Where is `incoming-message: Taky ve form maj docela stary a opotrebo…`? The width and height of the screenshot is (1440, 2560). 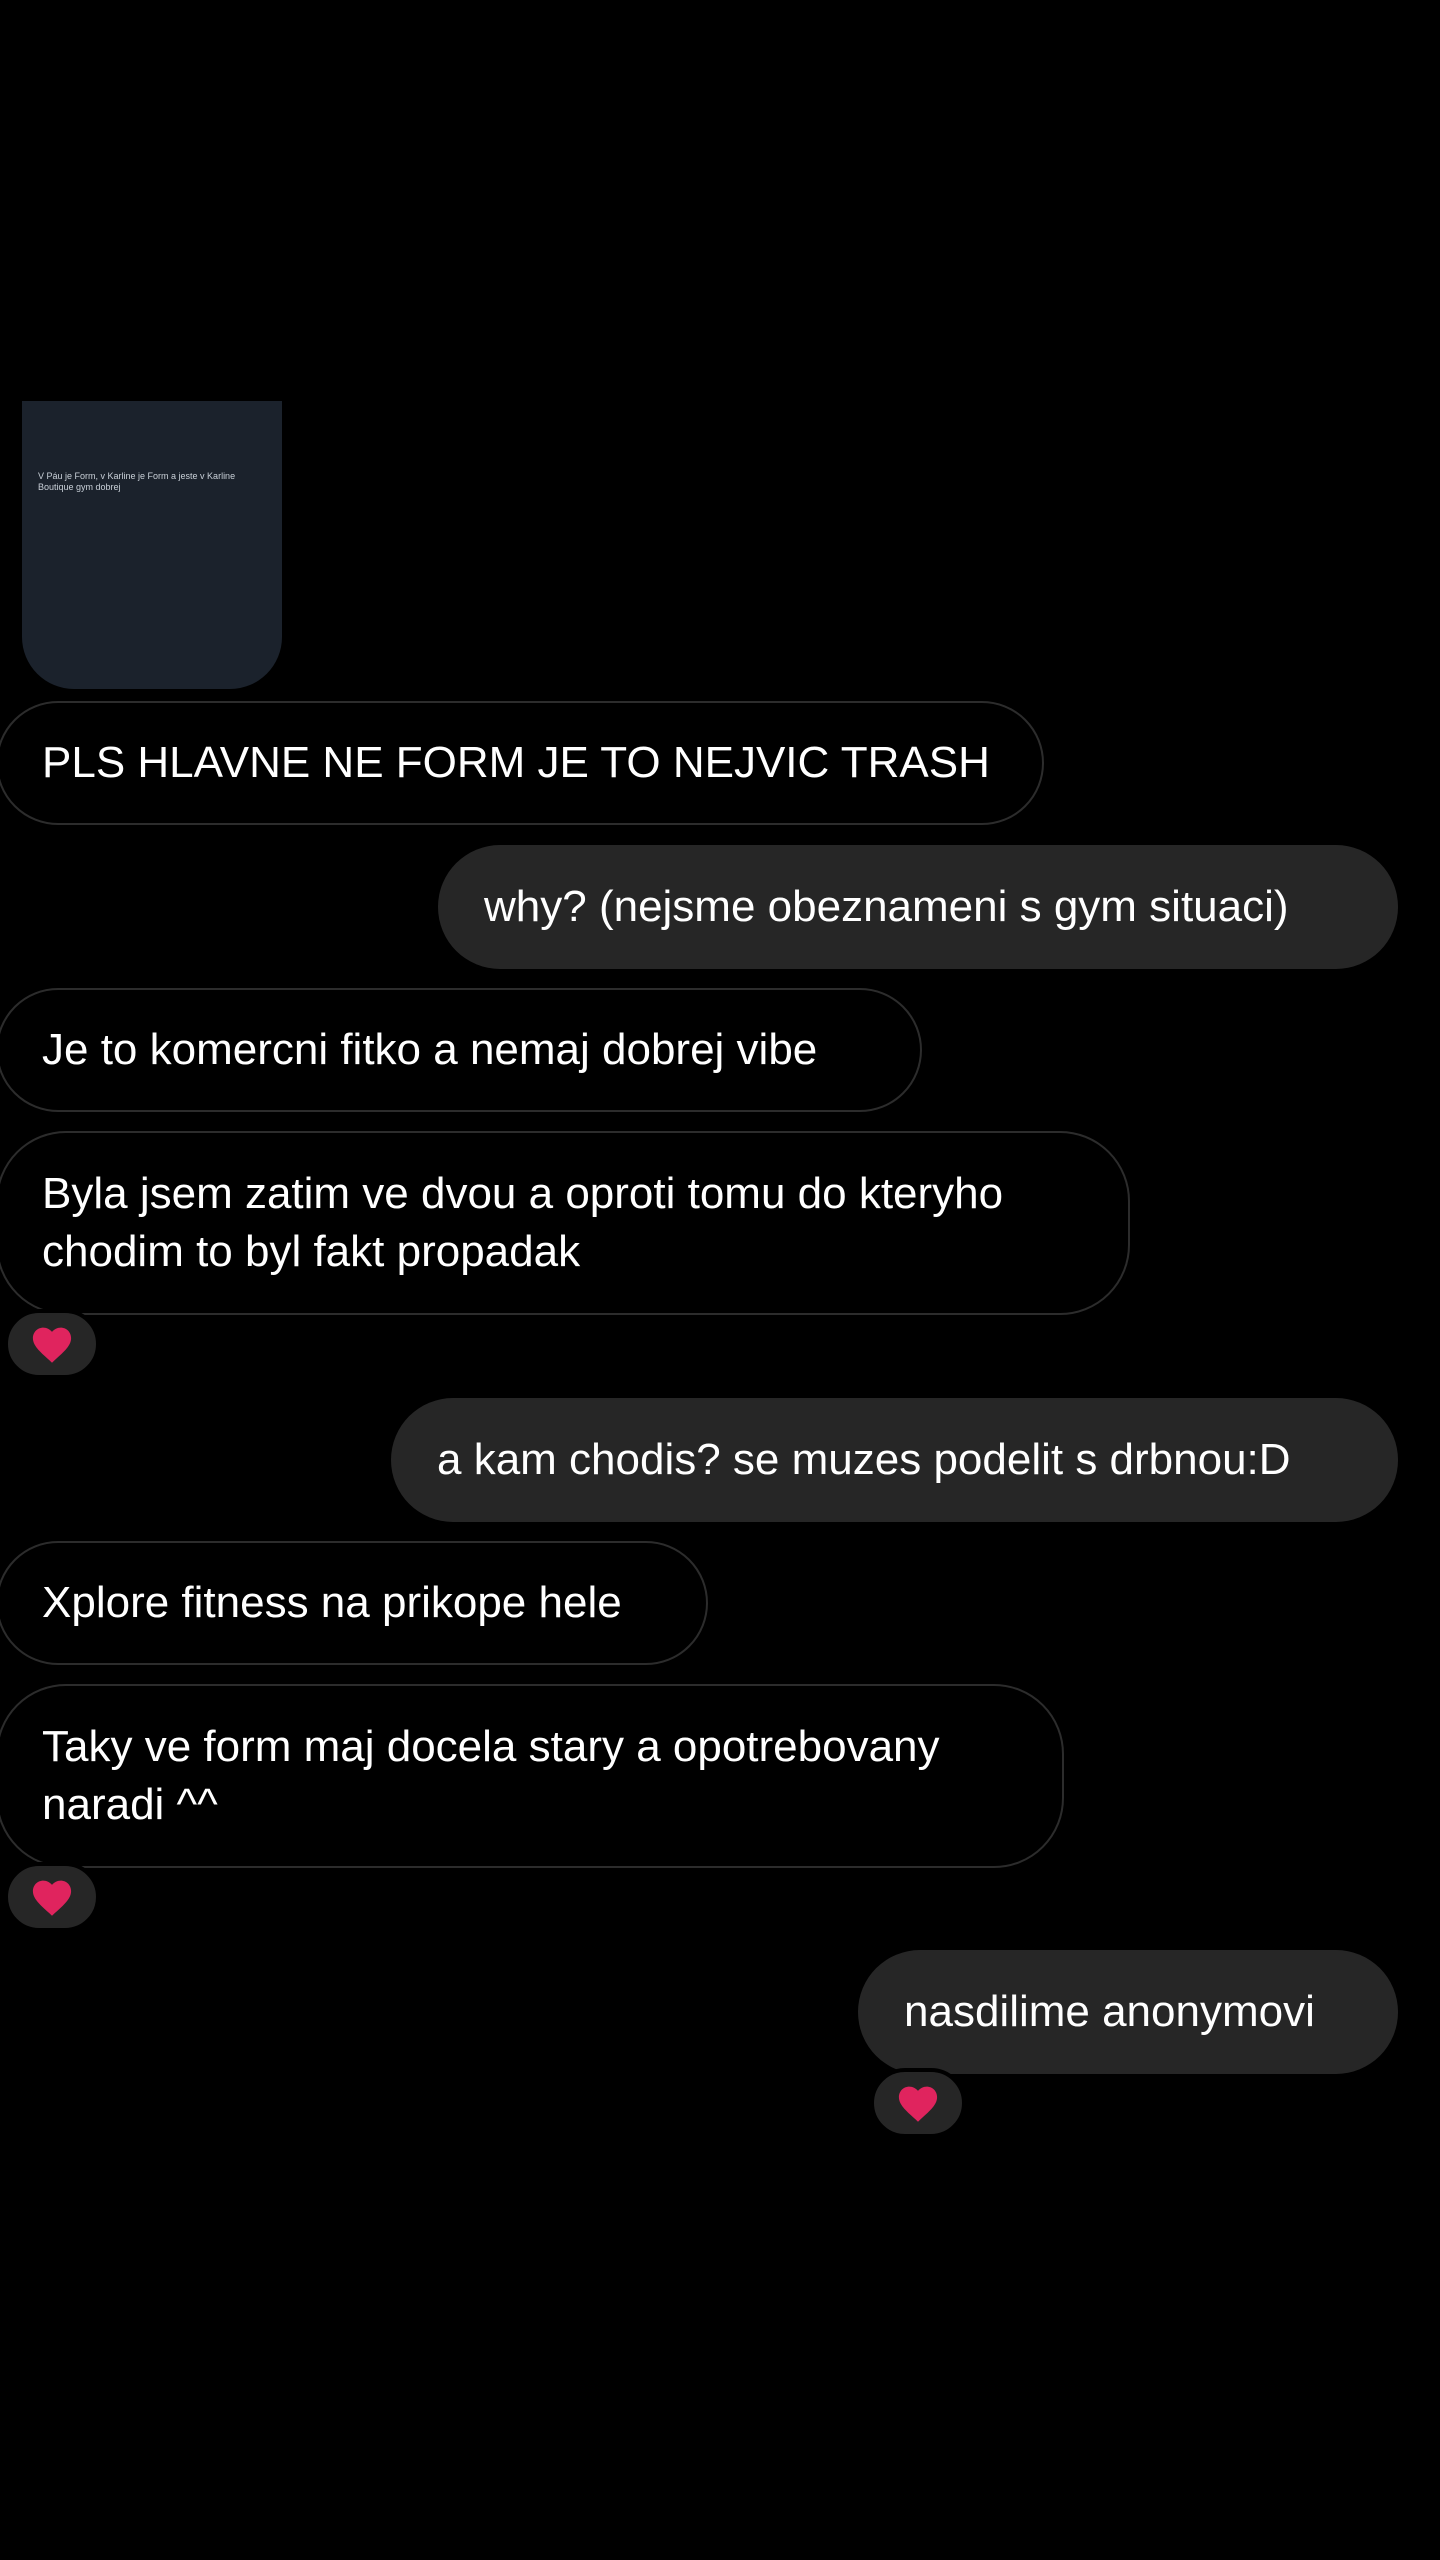
incoming-message: Taky ve form maj docela stary a opotrebo… is located at coordinates (532, 1776).